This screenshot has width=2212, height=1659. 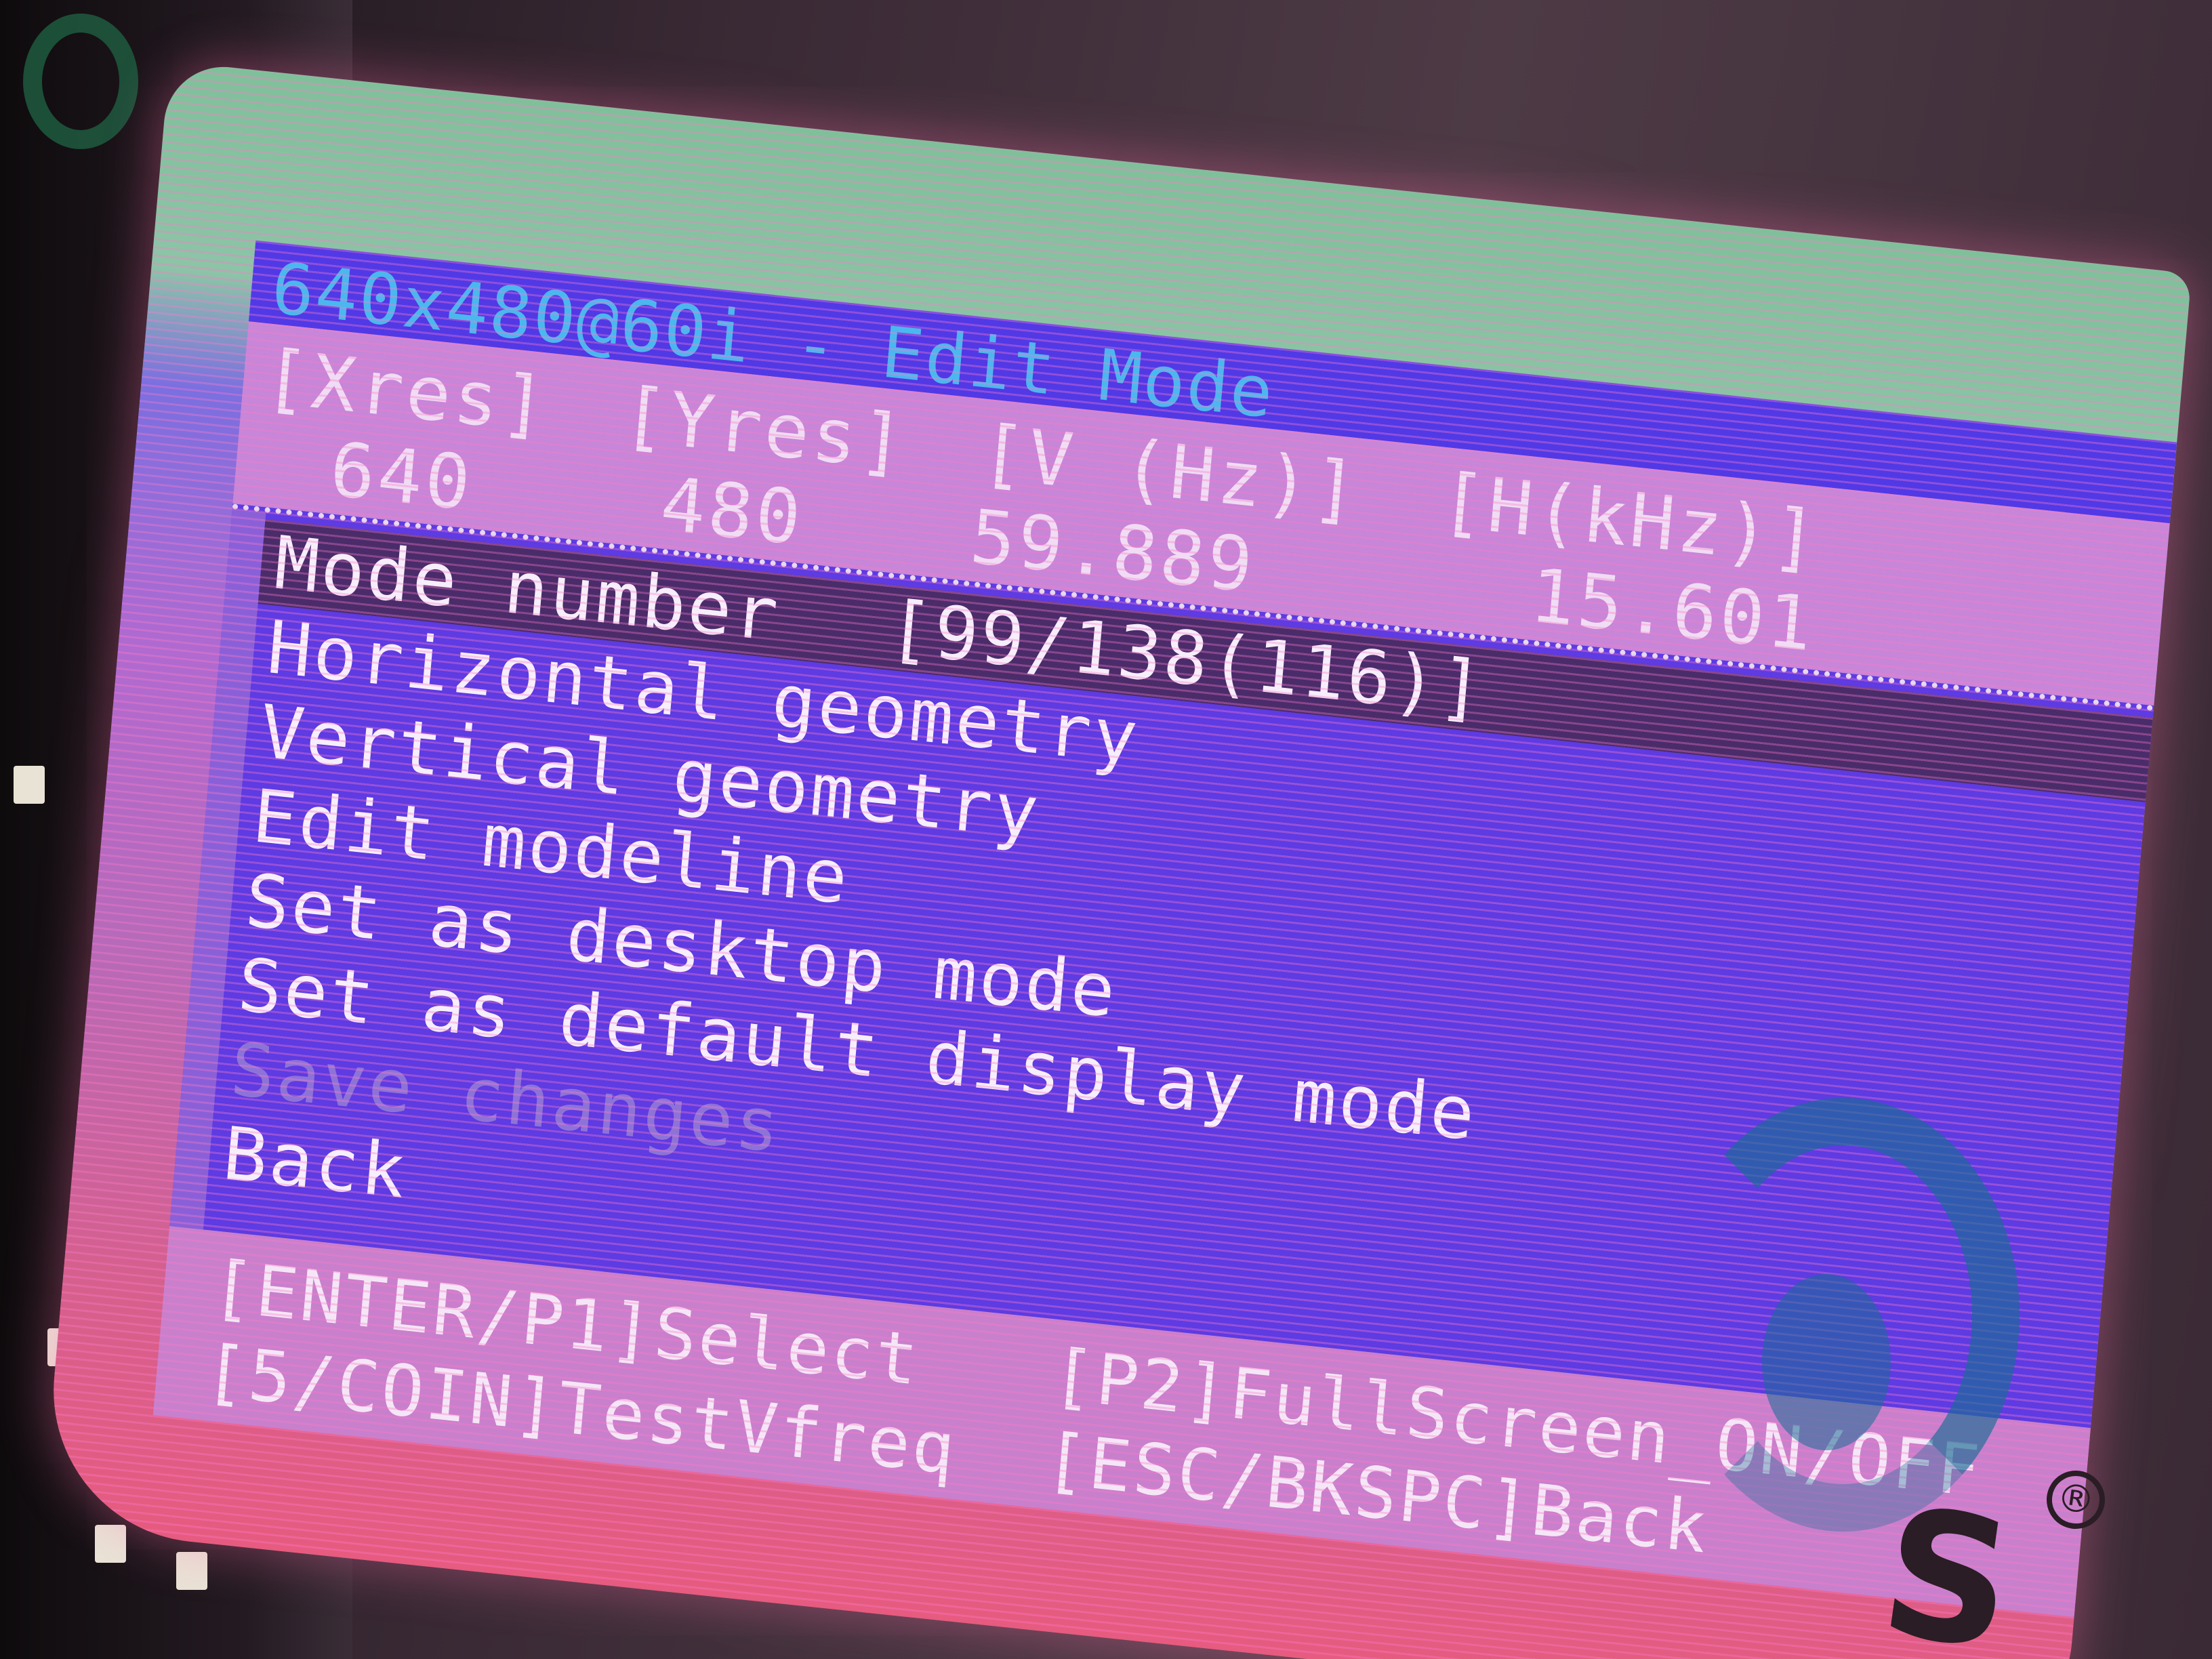 What do you see at coordinates (80, 81) in the screenshot?
I see `bezel-logo-icon` at bounding box center [80, 81].